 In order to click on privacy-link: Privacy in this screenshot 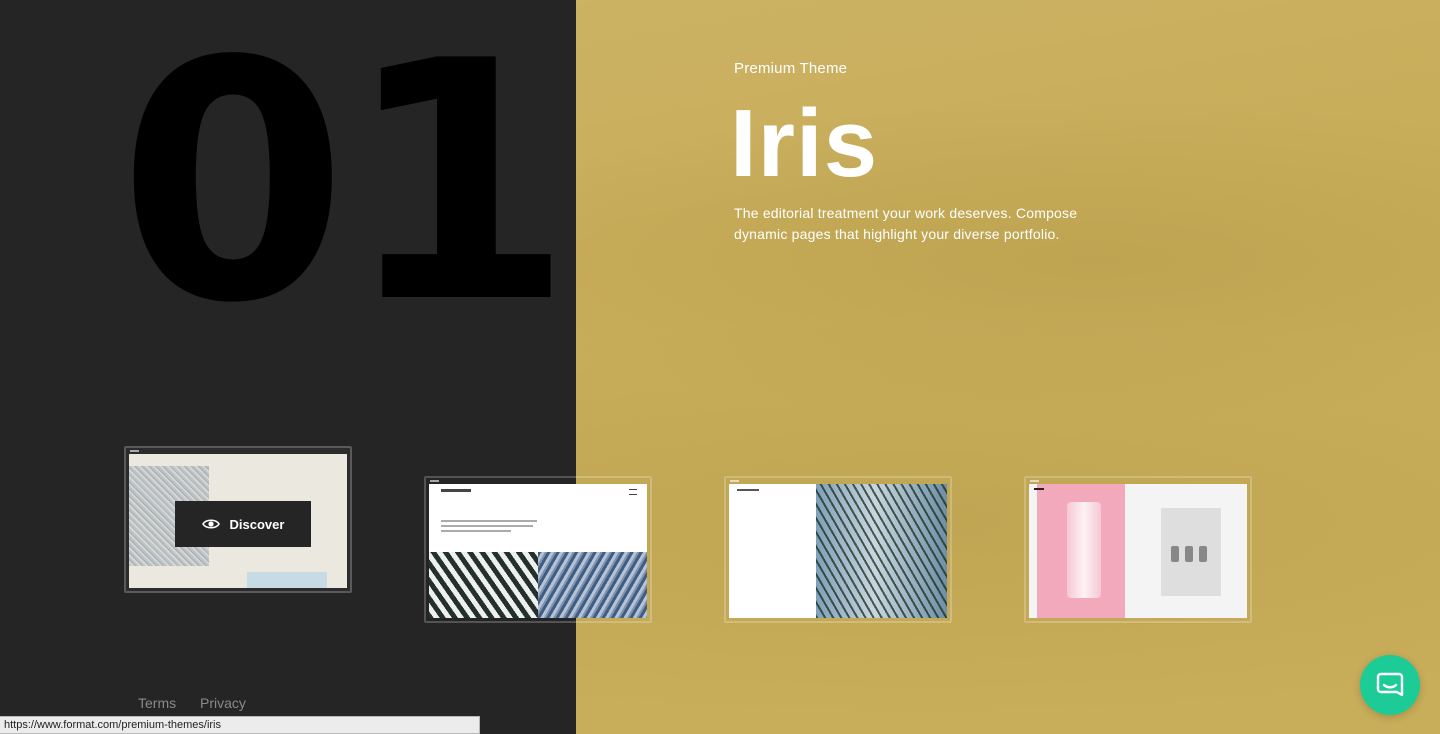, I will do `click(223, 703)`.